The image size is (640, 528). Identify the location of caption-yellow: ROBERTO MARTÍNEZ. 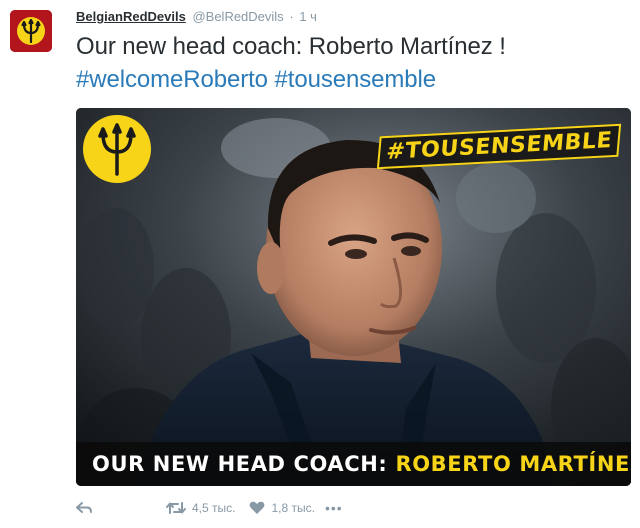
(513, 464).